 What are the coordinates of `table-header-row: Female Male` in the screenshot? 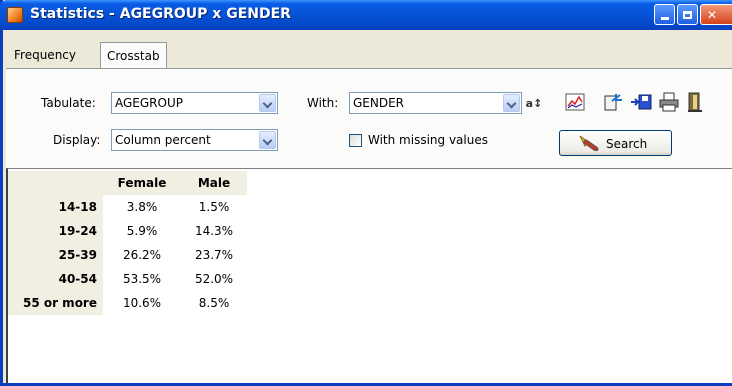 It's located at (127, 183).